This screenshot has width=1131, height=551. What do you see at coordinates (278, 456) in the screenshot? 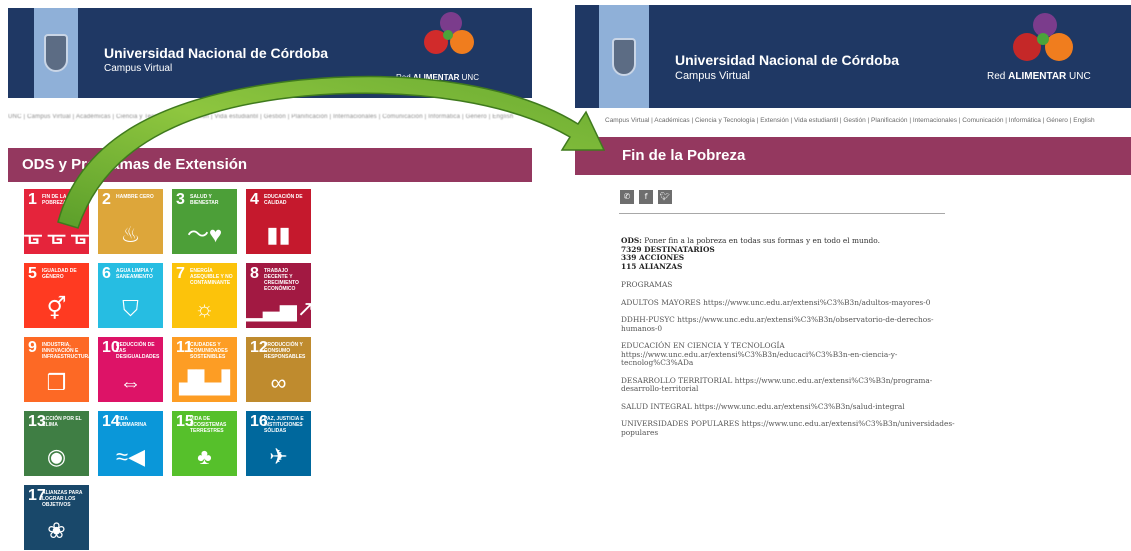
I see `dove-icon: ✈` at bounding box center [278, 456].